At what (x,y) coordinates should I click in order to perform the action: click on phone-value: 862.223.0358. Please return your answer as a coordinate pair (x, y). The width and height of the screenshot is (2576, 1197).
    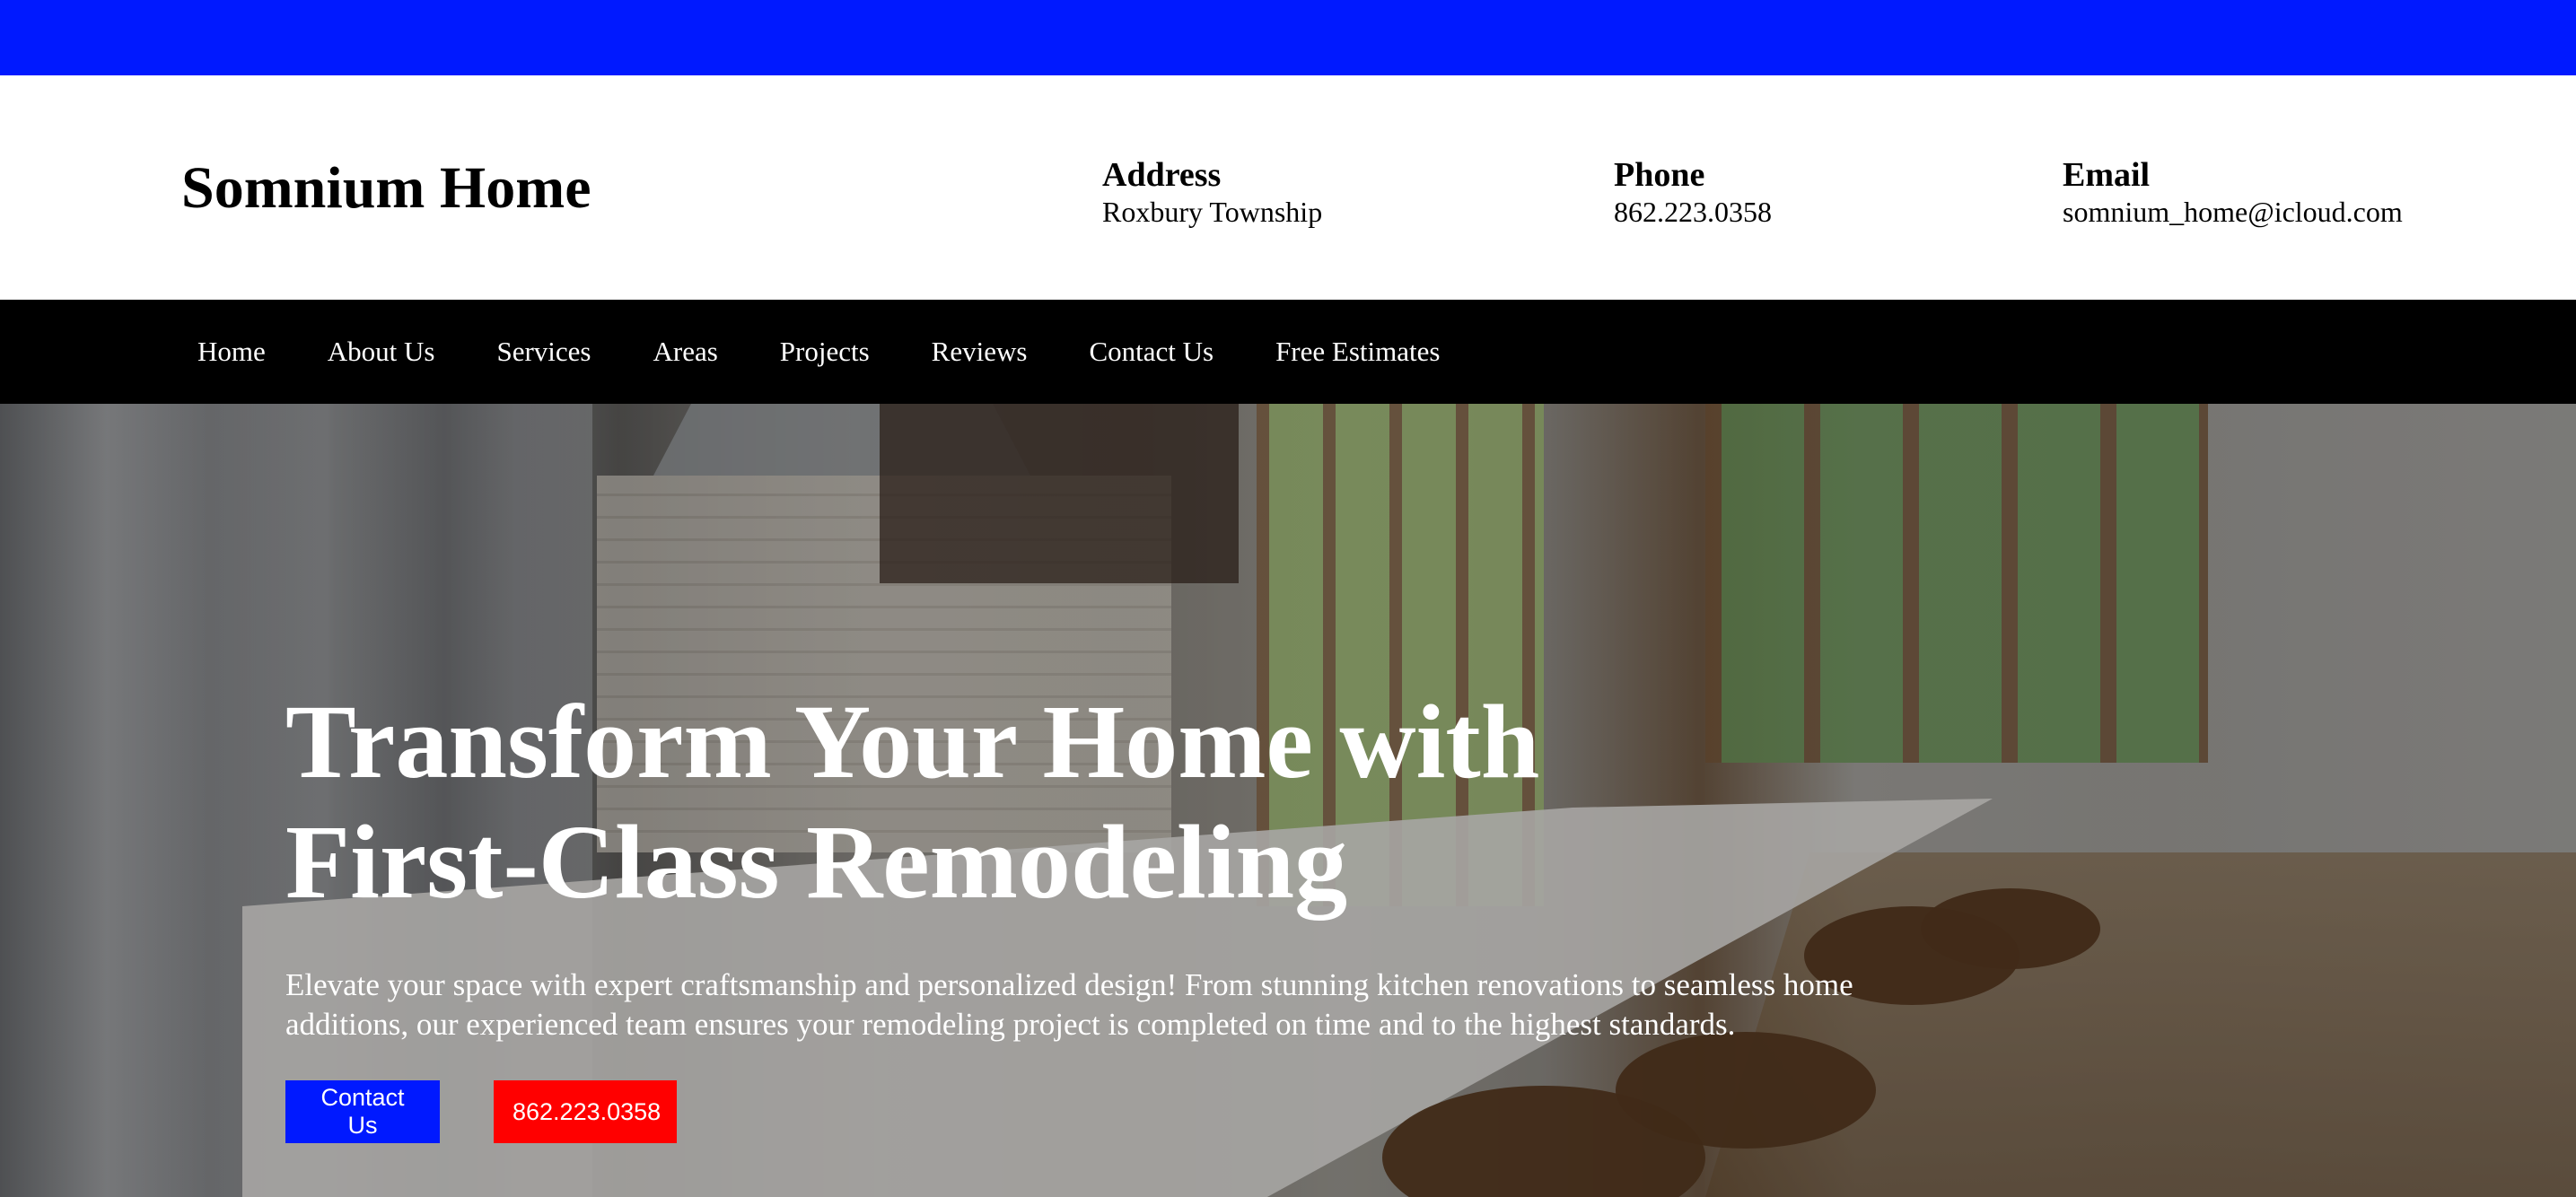
    Looking at the image, I should click on (1693, 212).